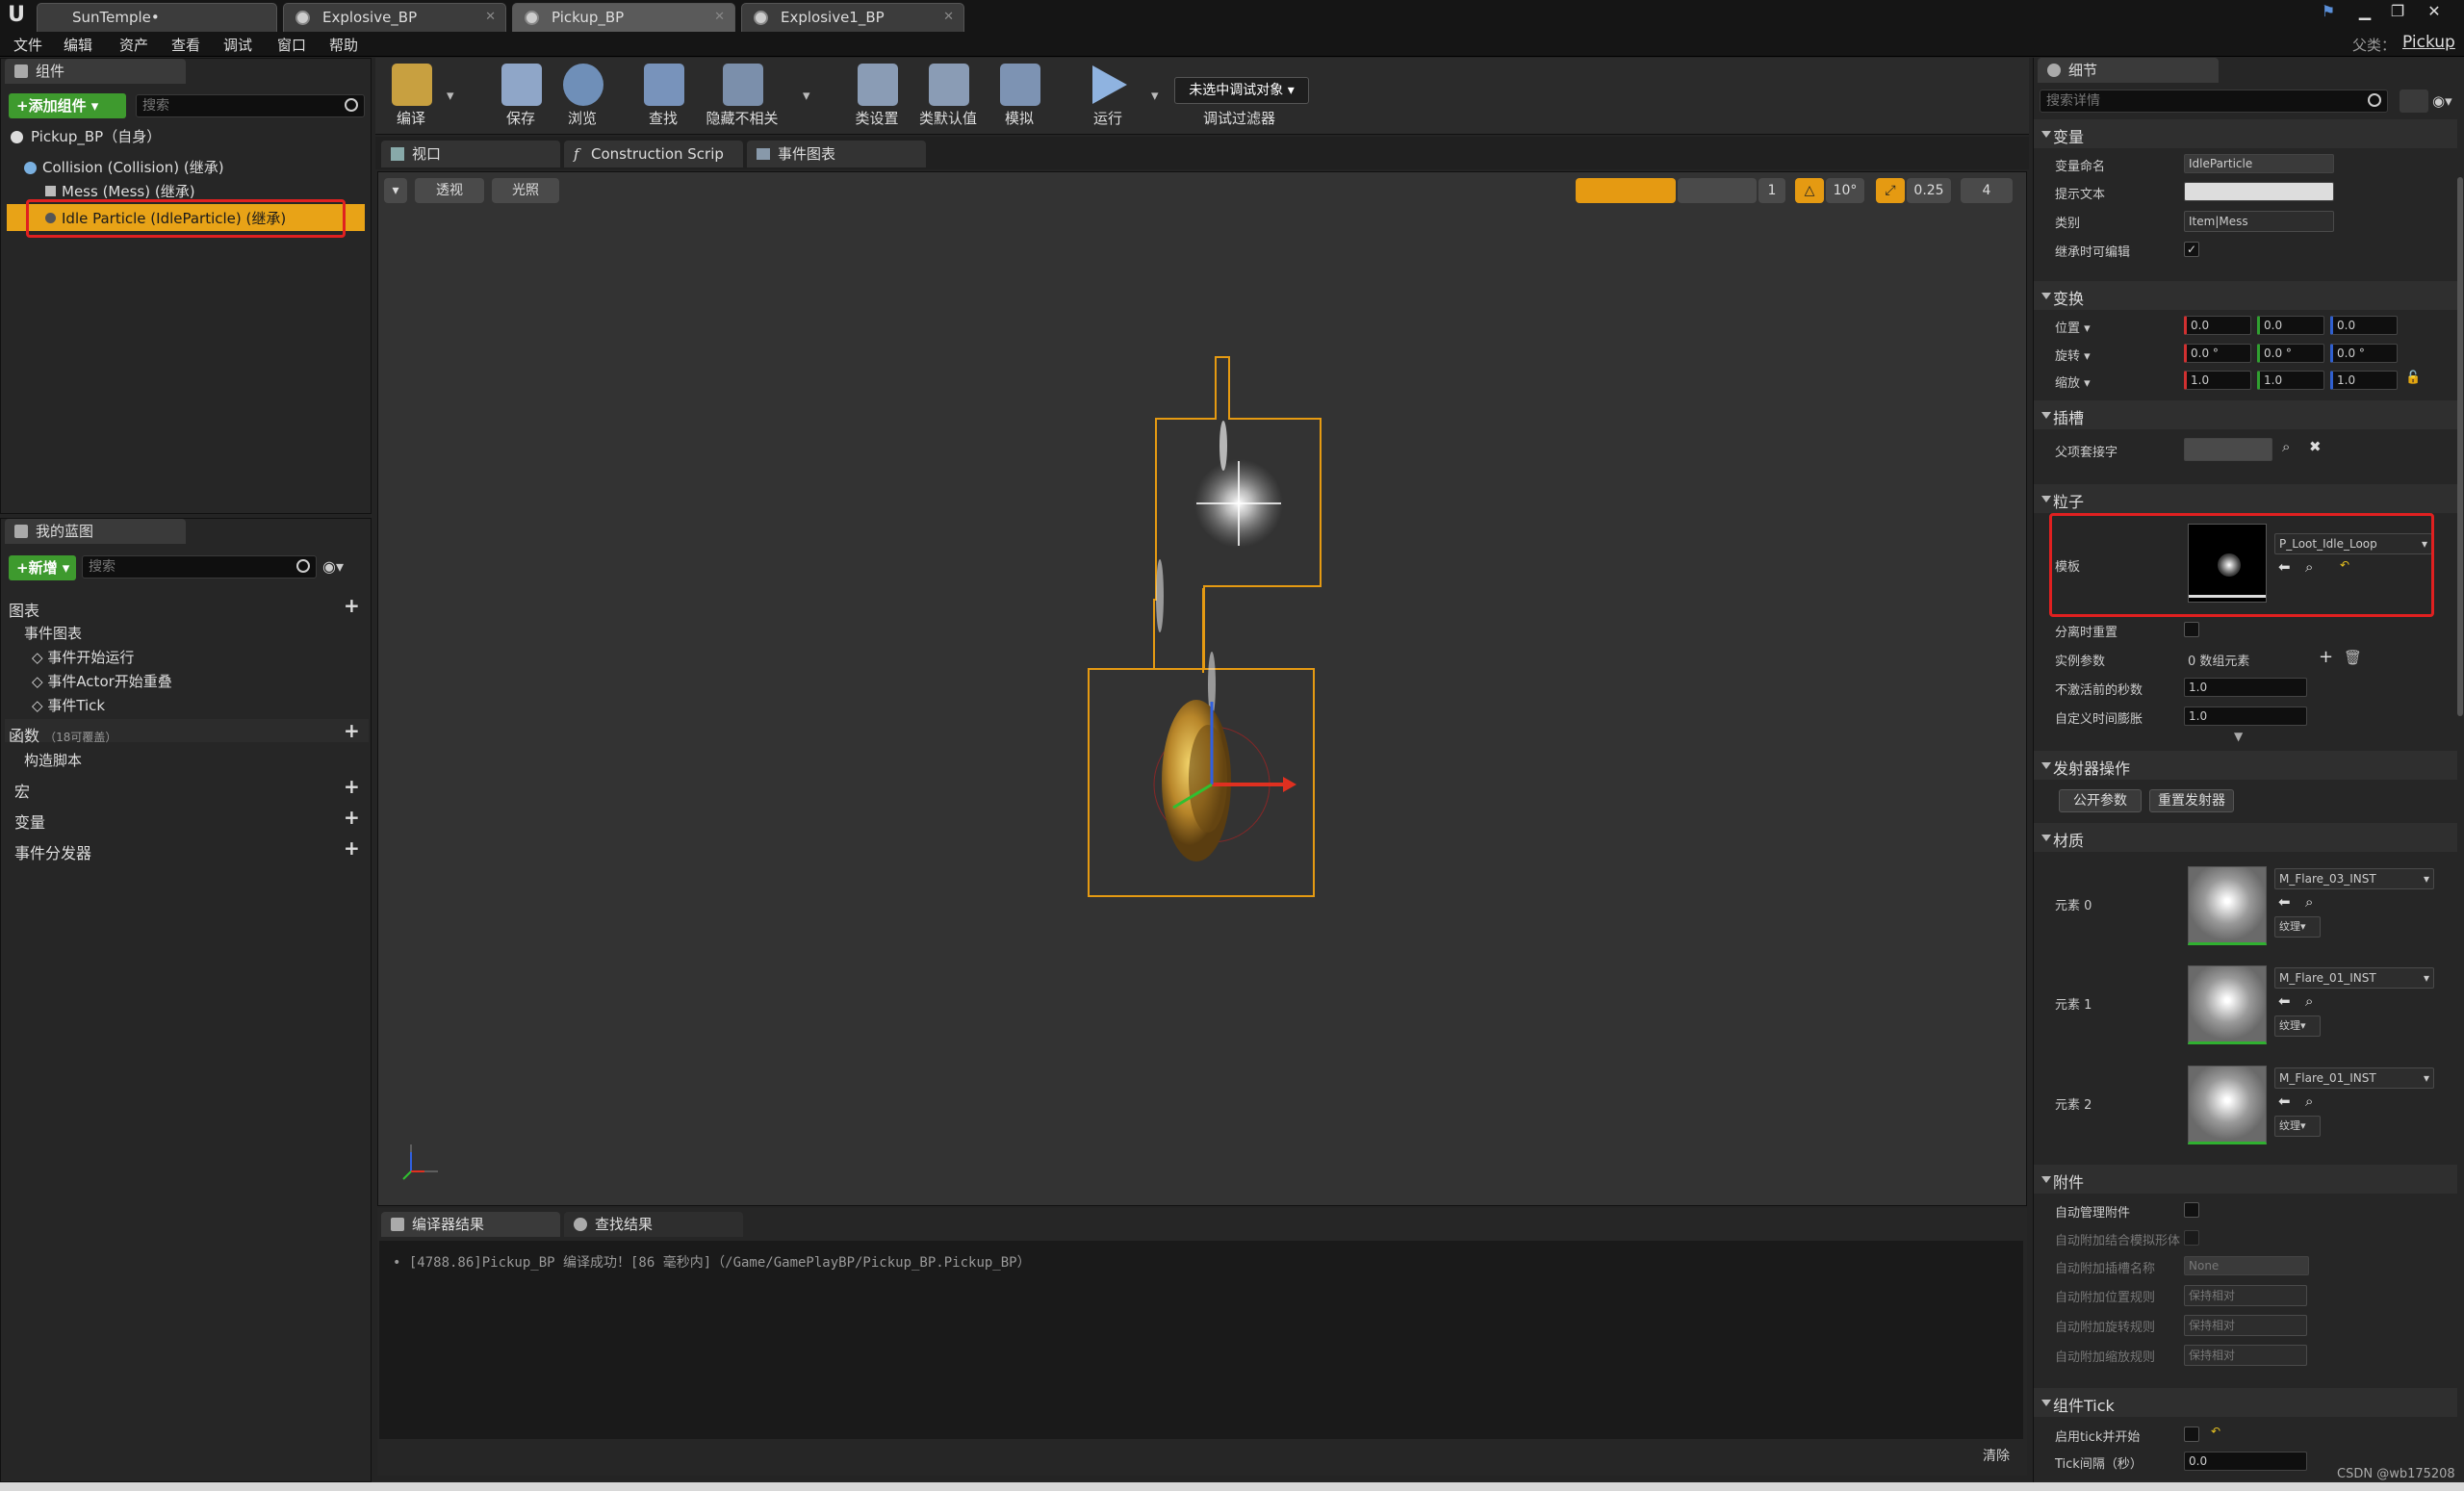 This screenshot has width=2464, height=1491. Describe the element at coordinates (120, 191) in the screenshot. I see `component-mess: Mess (Mess) (继承)` at that location.